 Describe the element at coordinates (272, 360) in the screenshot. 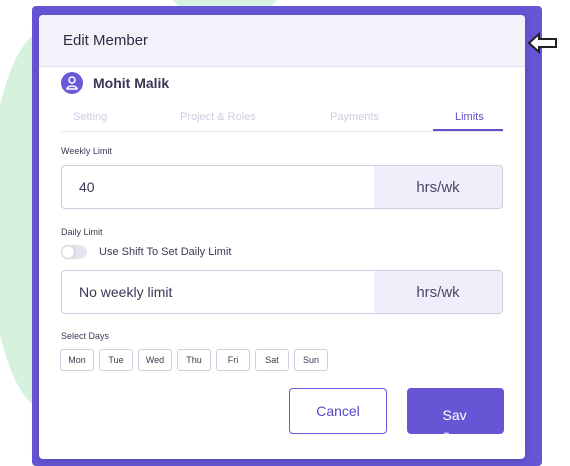

I see `day-button-sat: Sat` at that location.